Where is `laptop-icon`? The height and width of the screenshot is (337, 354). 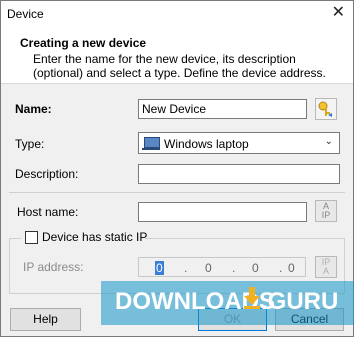 laptop-icon is located at coordinates (151, 143).